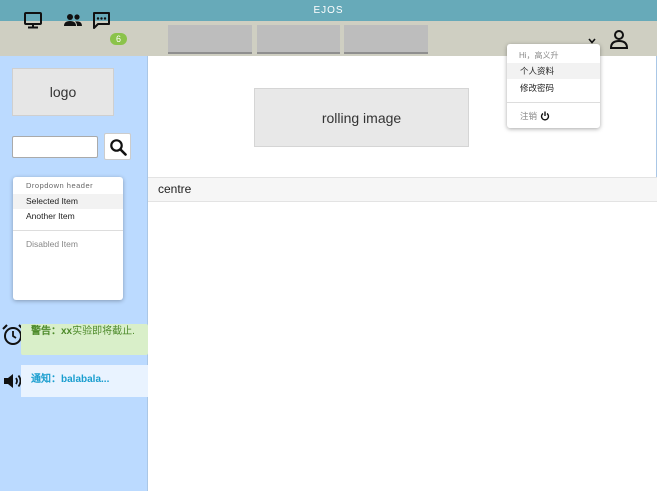  I want to click on dropdown-selected-item: Selected Item, so click(68, 201).